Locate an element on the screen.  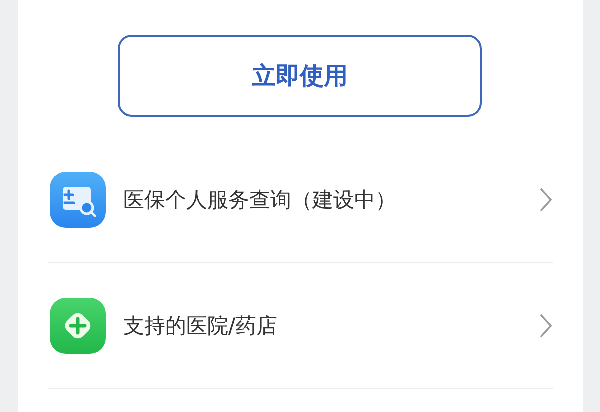
search-card-icon is located at coordinates (78, 200).